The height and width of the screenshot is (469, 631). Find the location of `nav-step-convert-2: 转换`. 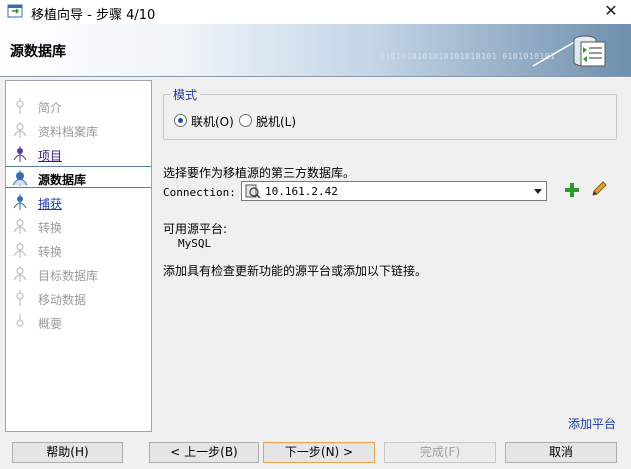

nav-step-convert-2: 转换 is located at coordinates (78, 250).